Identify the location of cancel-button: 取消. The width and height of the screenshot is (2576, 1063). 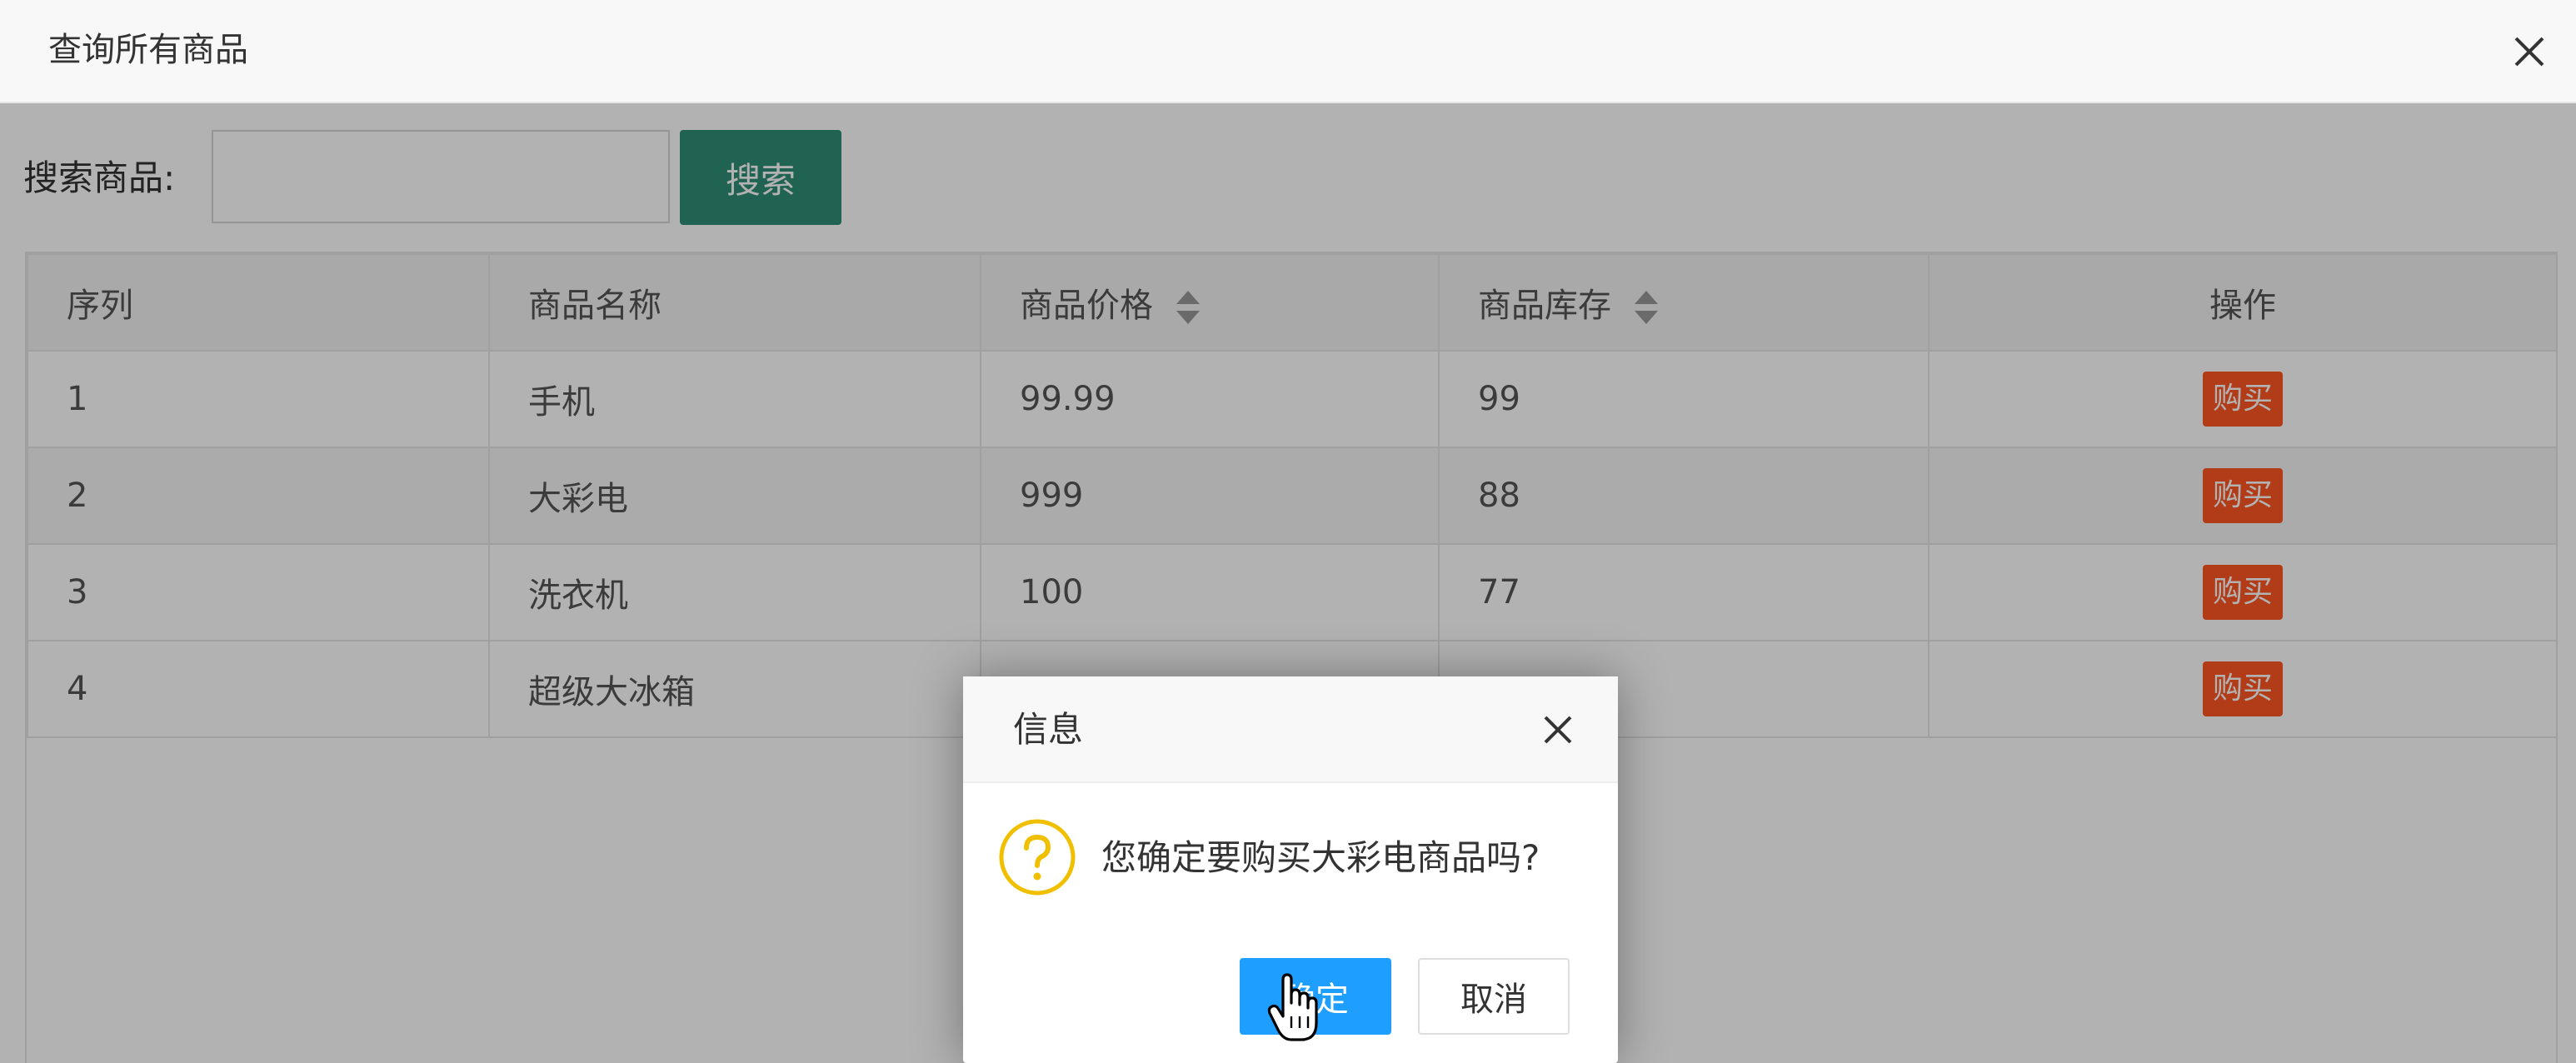
(1494, 996).